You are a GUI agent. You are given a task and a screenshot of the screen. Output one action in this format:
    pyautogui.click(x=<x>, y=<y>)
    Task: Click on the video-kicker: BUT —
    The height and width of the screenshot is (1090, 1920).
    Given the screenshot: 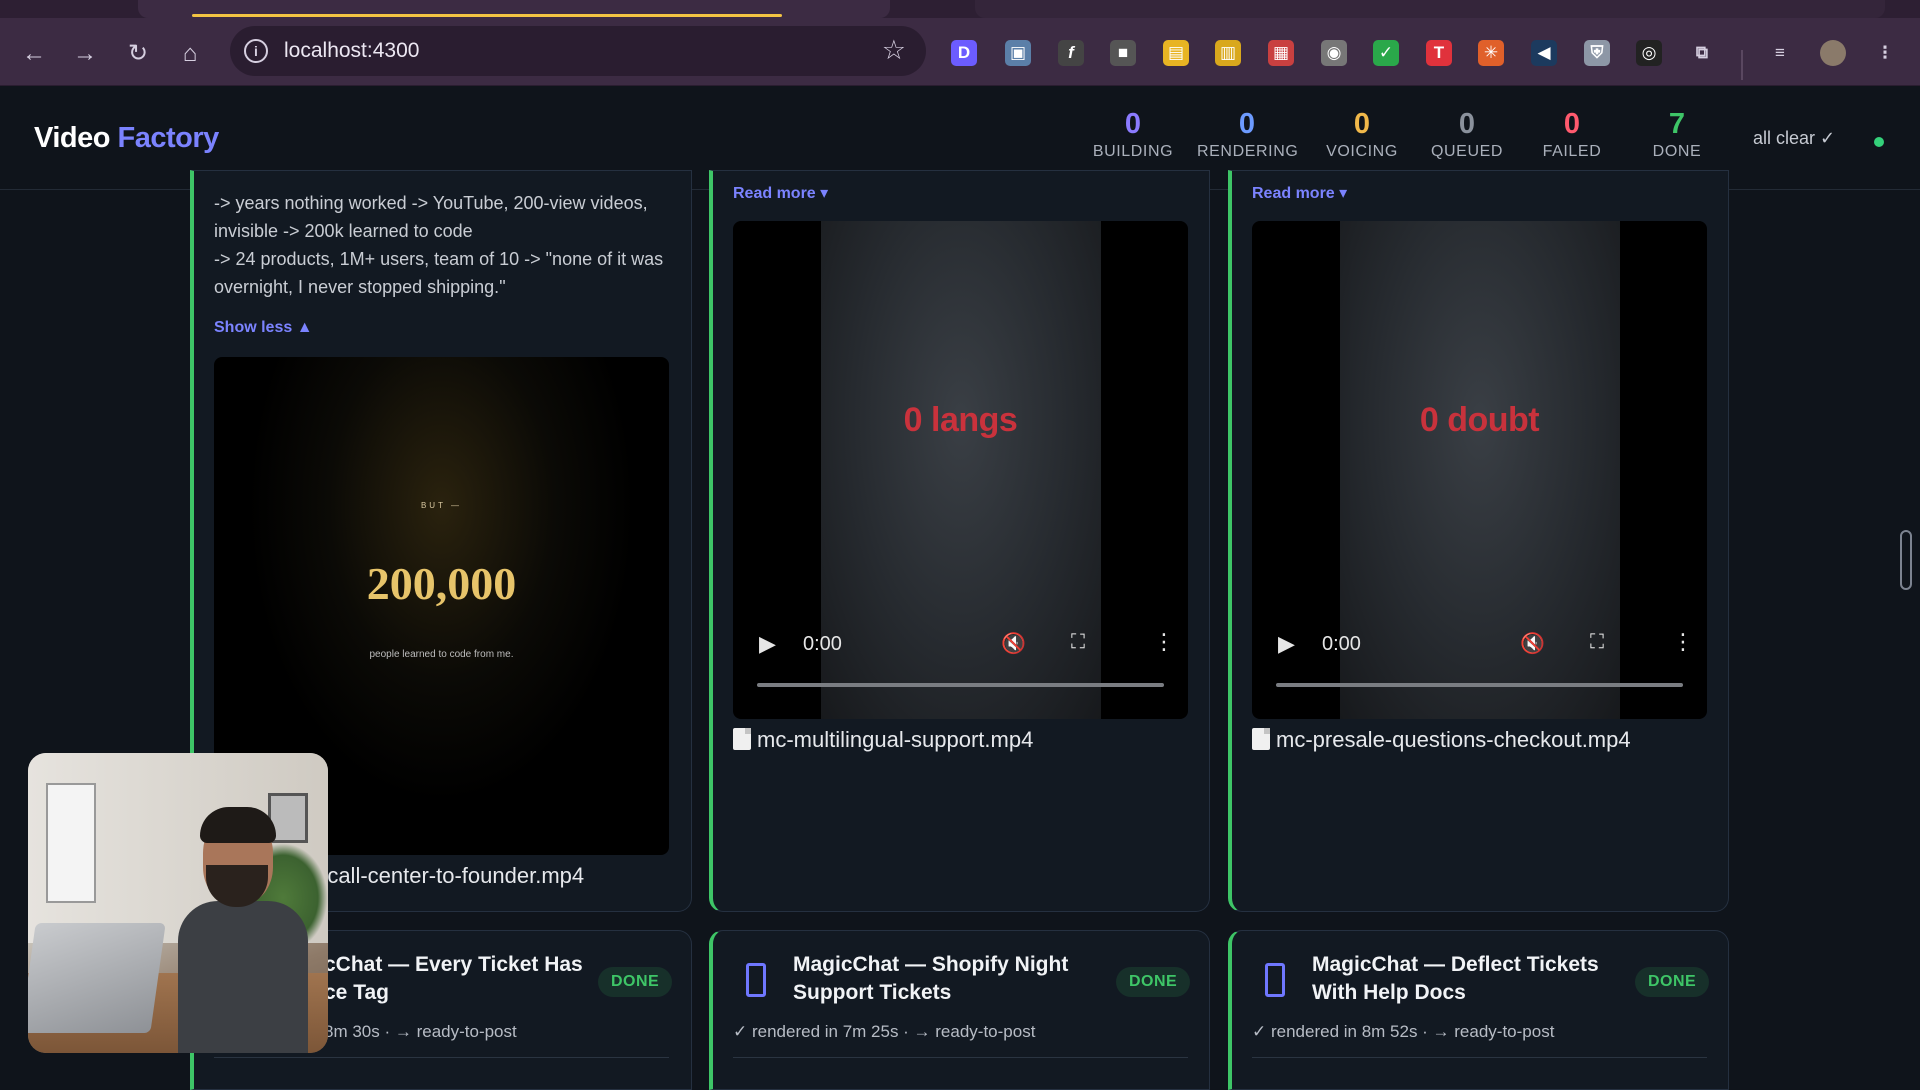 What is the action you would take?
    pyautogui.click(x=441, y=505)
    